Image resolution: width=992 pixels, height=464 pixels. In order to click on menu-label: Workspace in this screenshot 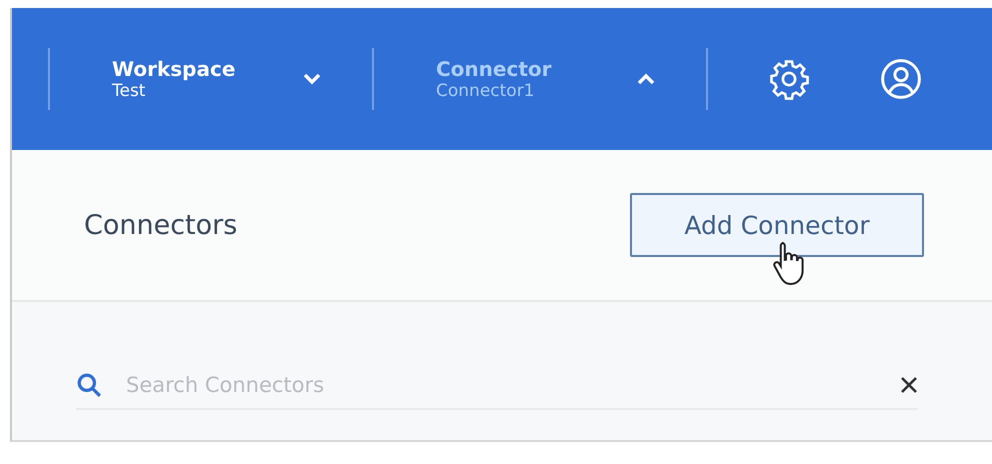, I will do `click(174, 69)`.